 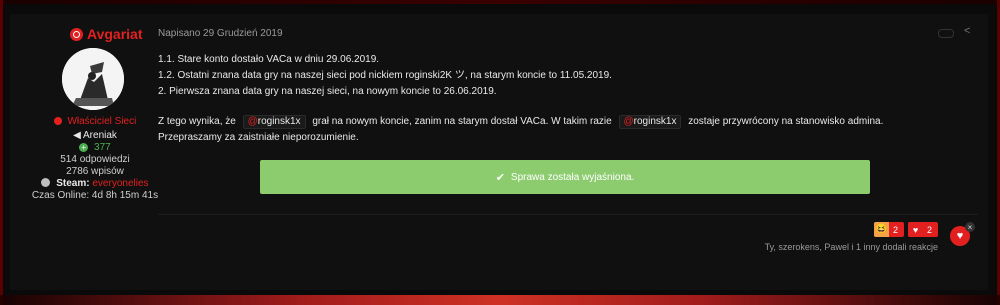 I want to click on resolved-notice: ✔ Sprawa została wyjaśniona., so click(x=565, y=177).